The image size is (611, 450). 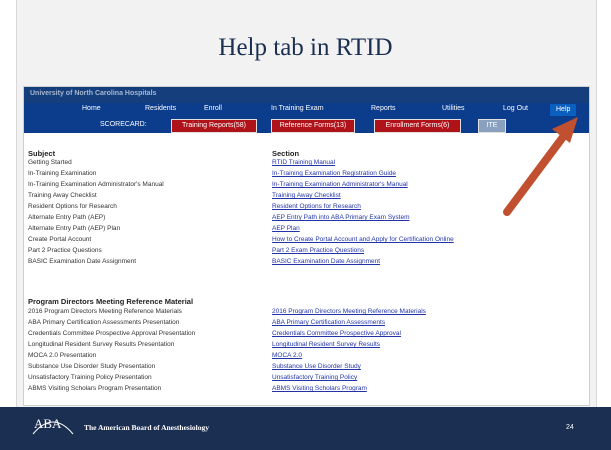 I want to click on pointer-arrow-icon, so click(x=540, y=166).